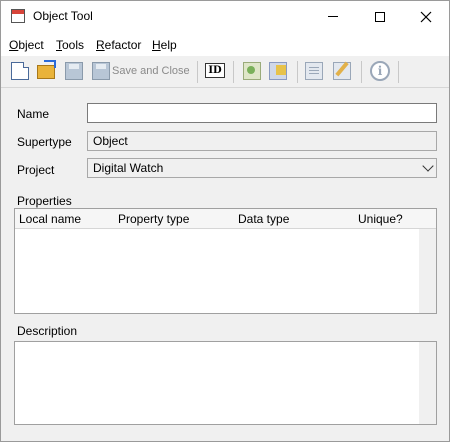  What do you see at coordinates (427, 383) in the screenshot?
I see `description-scrollbar` at bounding box center [427, 383].